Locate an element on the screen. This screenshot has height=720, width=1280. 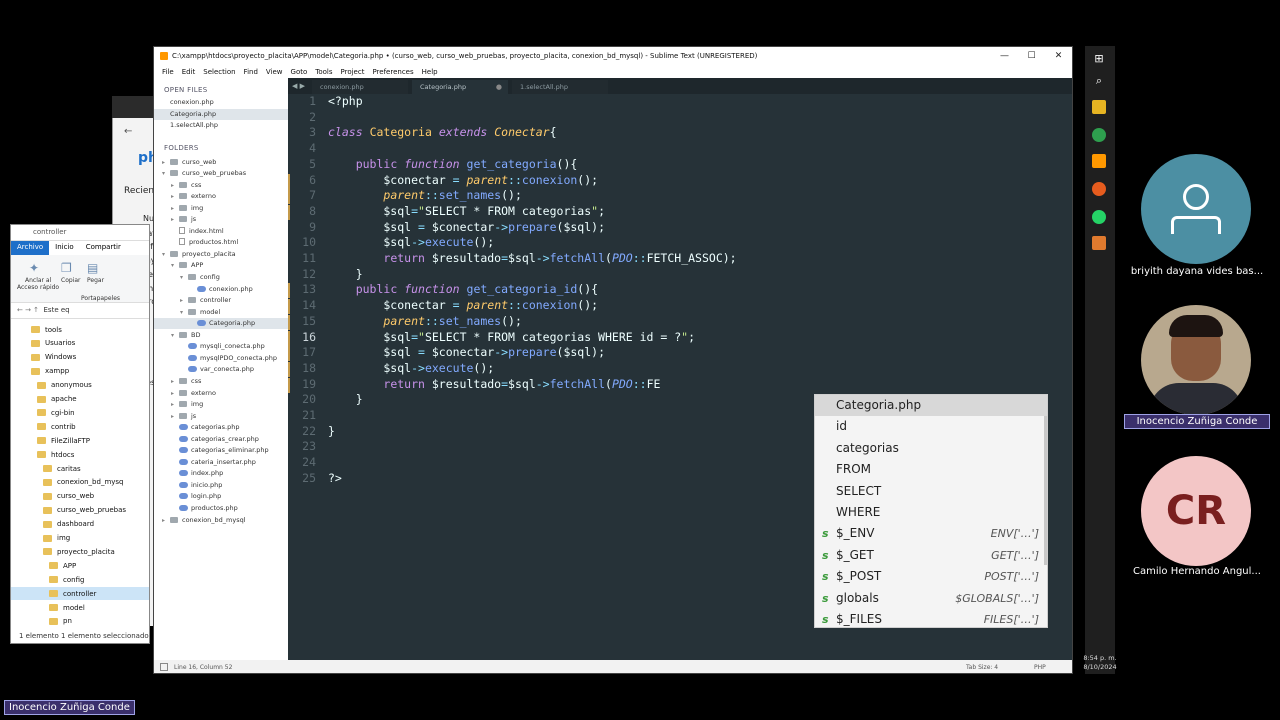
sidebar-folder: ▸ externo is located at coordinates (221, 196).